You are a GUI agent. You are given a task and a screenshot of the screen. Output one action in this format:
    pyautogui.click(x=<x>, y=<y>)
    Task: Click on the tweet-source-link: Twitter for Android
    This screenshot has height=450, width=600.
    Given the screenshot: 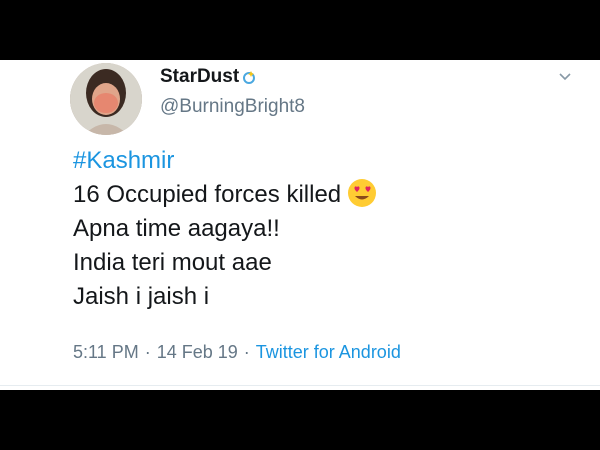 What is the action you would take?
    pyautogui.click(x=328, y=352)
    